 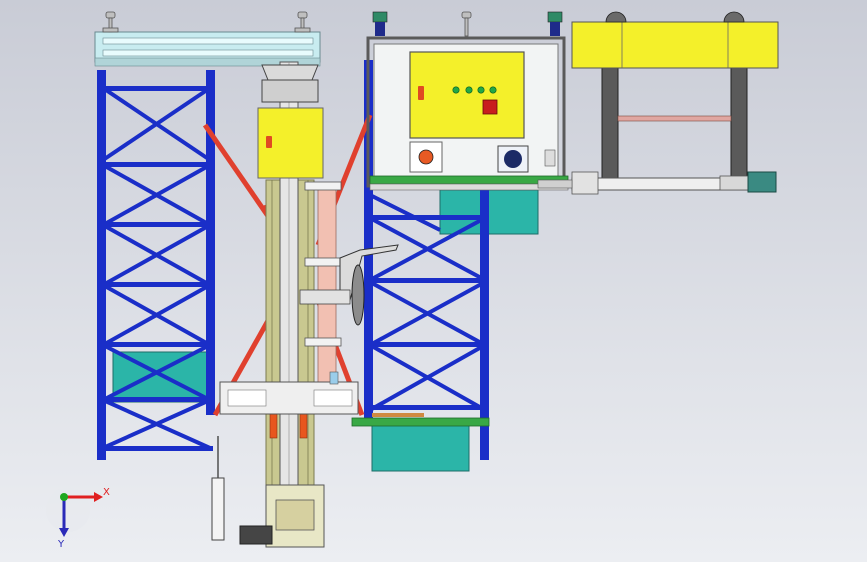 What do you see at coordinates (207, 47) in the screenshot?
I see `left-rack-top-beam` at bounding box center [207, 47].